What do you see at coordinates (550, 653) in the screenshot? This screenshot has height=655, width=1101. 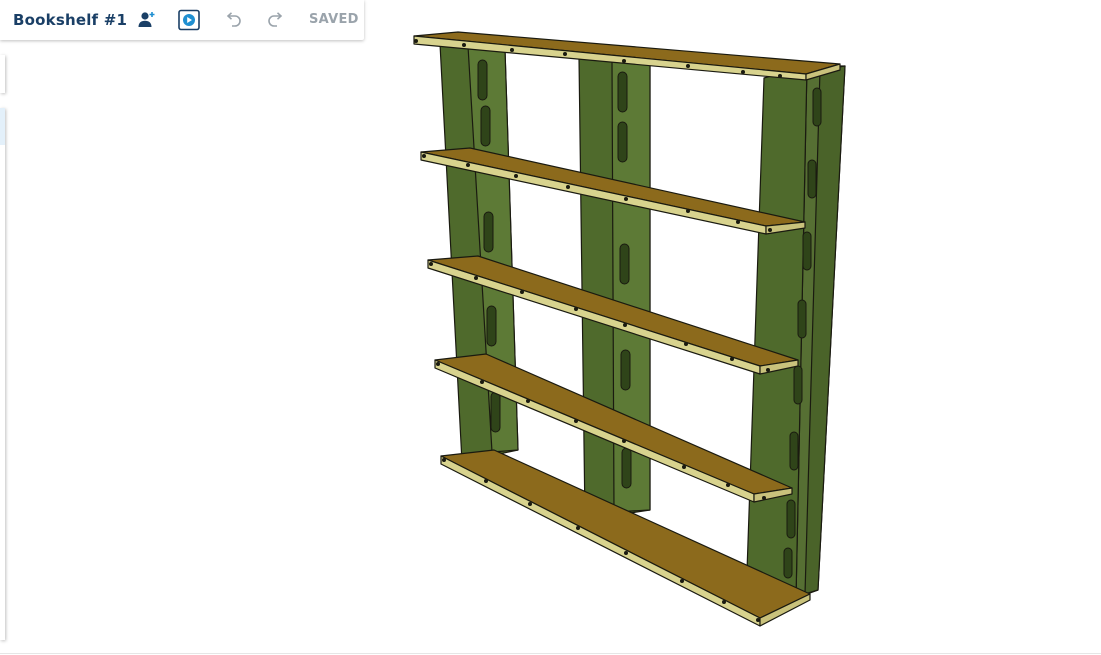 I see `viewport-bottom-border` at bounding box center [550, 653].